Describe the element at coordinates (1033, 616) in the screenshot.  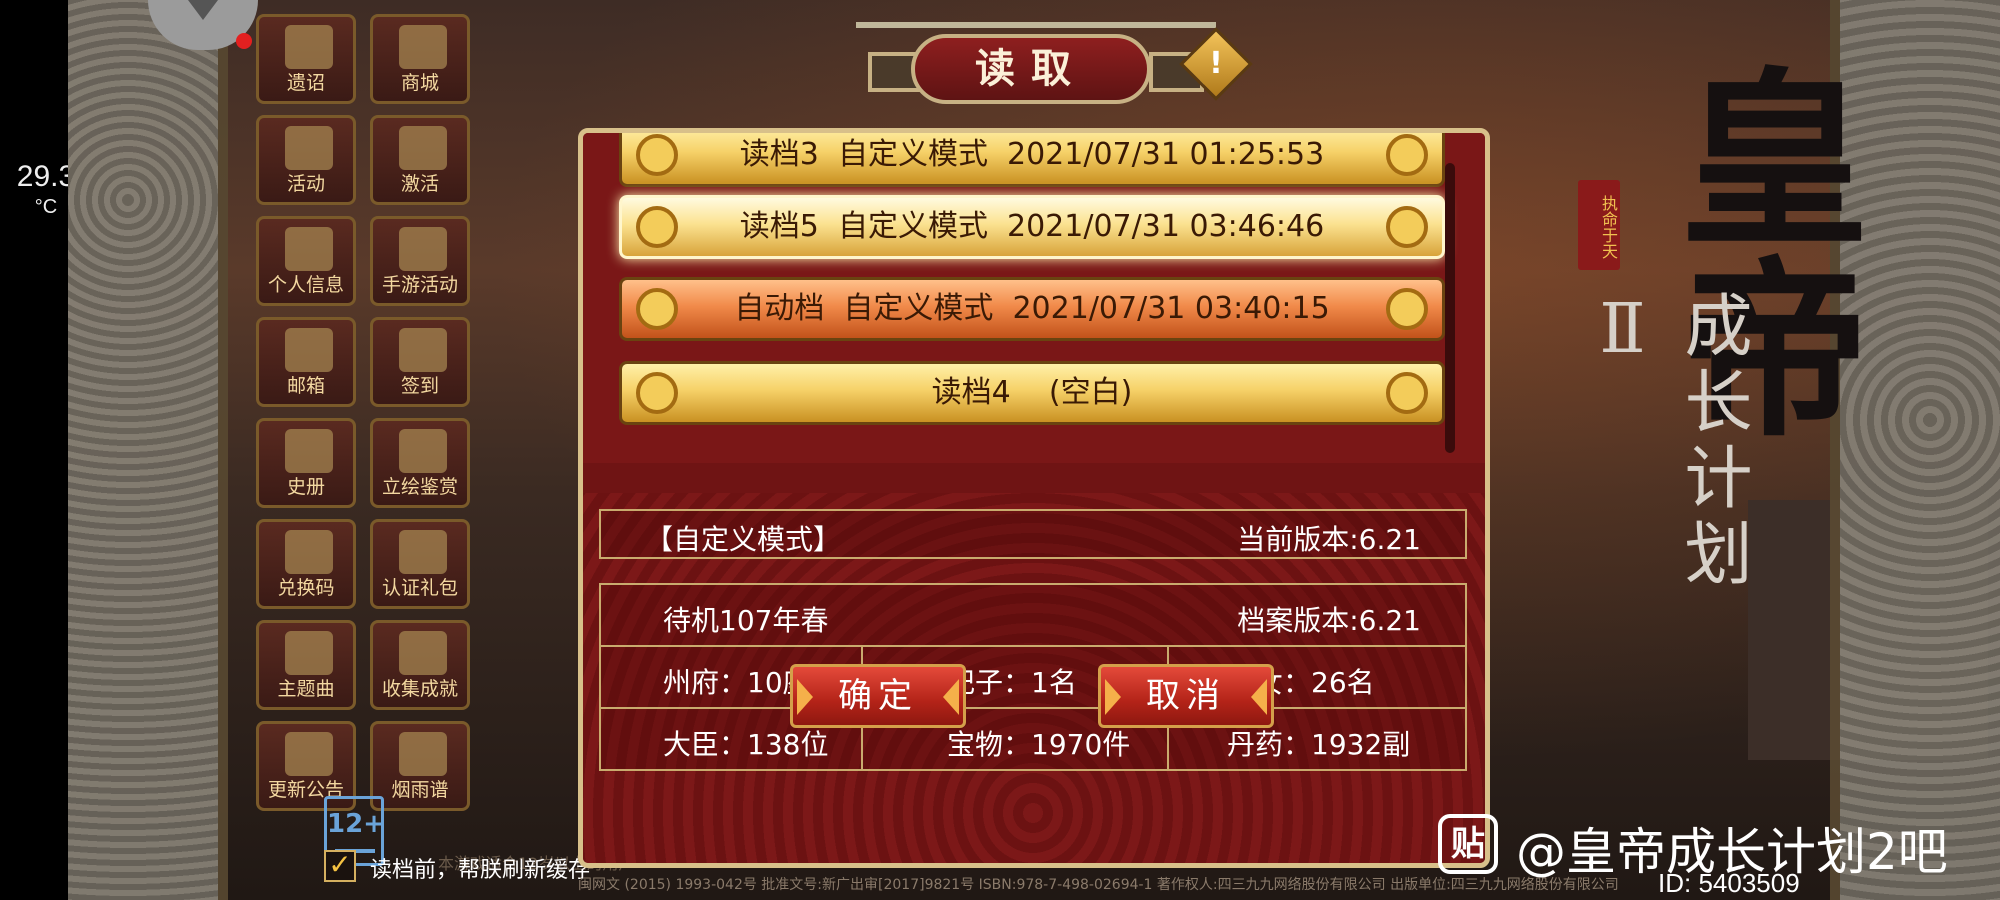
I see `stats-row-date: 待机107年春 档案版本:6.21` at that location.